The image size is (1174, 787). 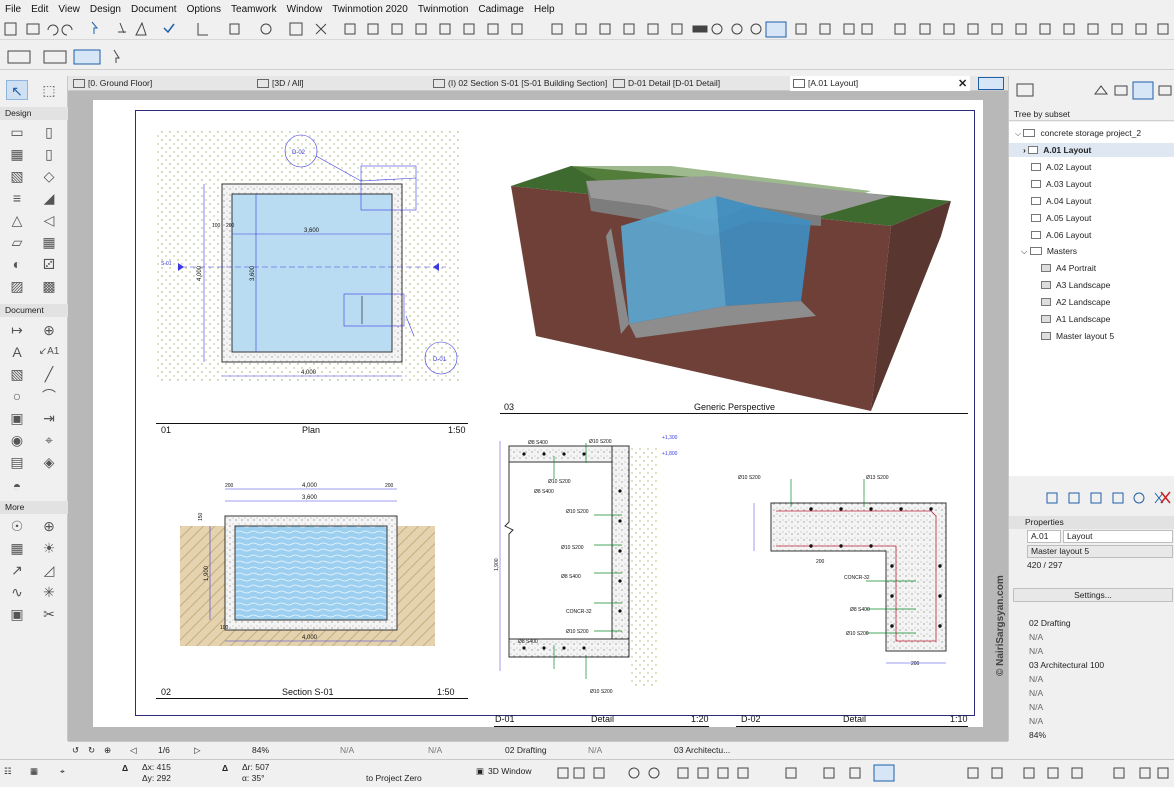 What do you see at coordinates (17, 198) in the screenshot?
I see `stair-tool-icon: ≡` at bounding box center [17, 198].